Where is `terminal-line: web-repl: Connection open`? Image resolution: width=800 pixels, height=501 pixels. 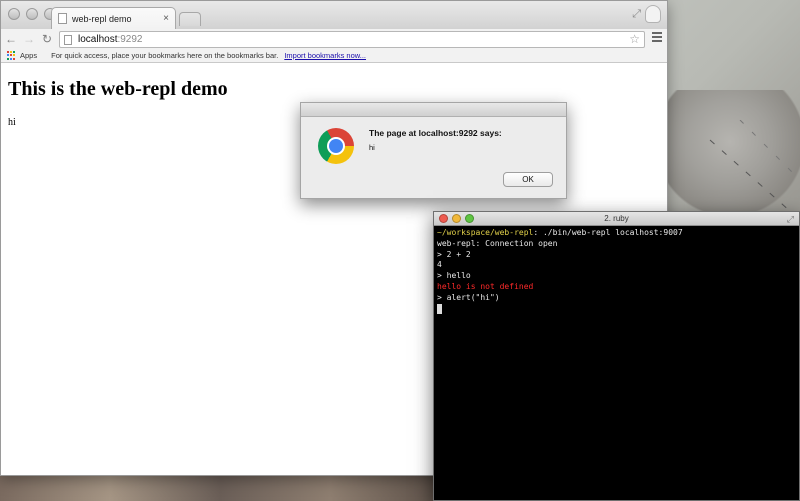 terminal-line: web-repl: Connection open is located at coordinates (497, 243).